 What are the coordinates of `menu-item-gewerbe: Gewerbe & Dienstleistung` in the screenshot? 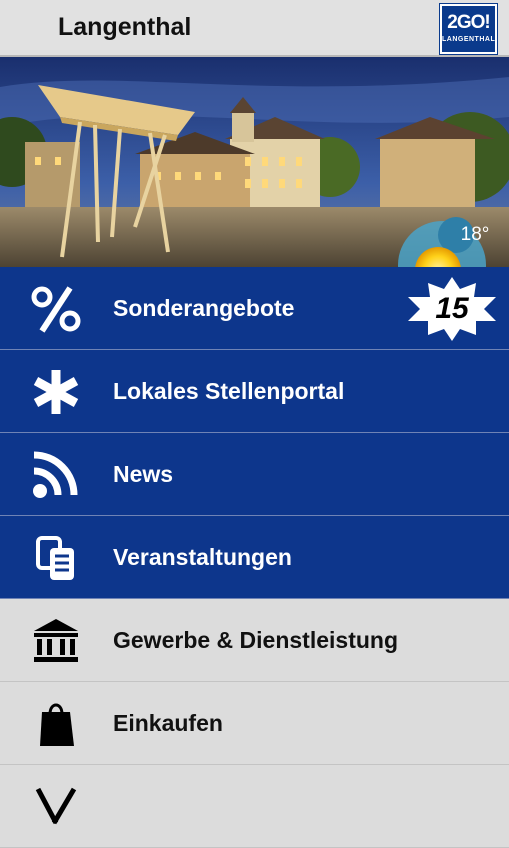 It's located at (254, 640).